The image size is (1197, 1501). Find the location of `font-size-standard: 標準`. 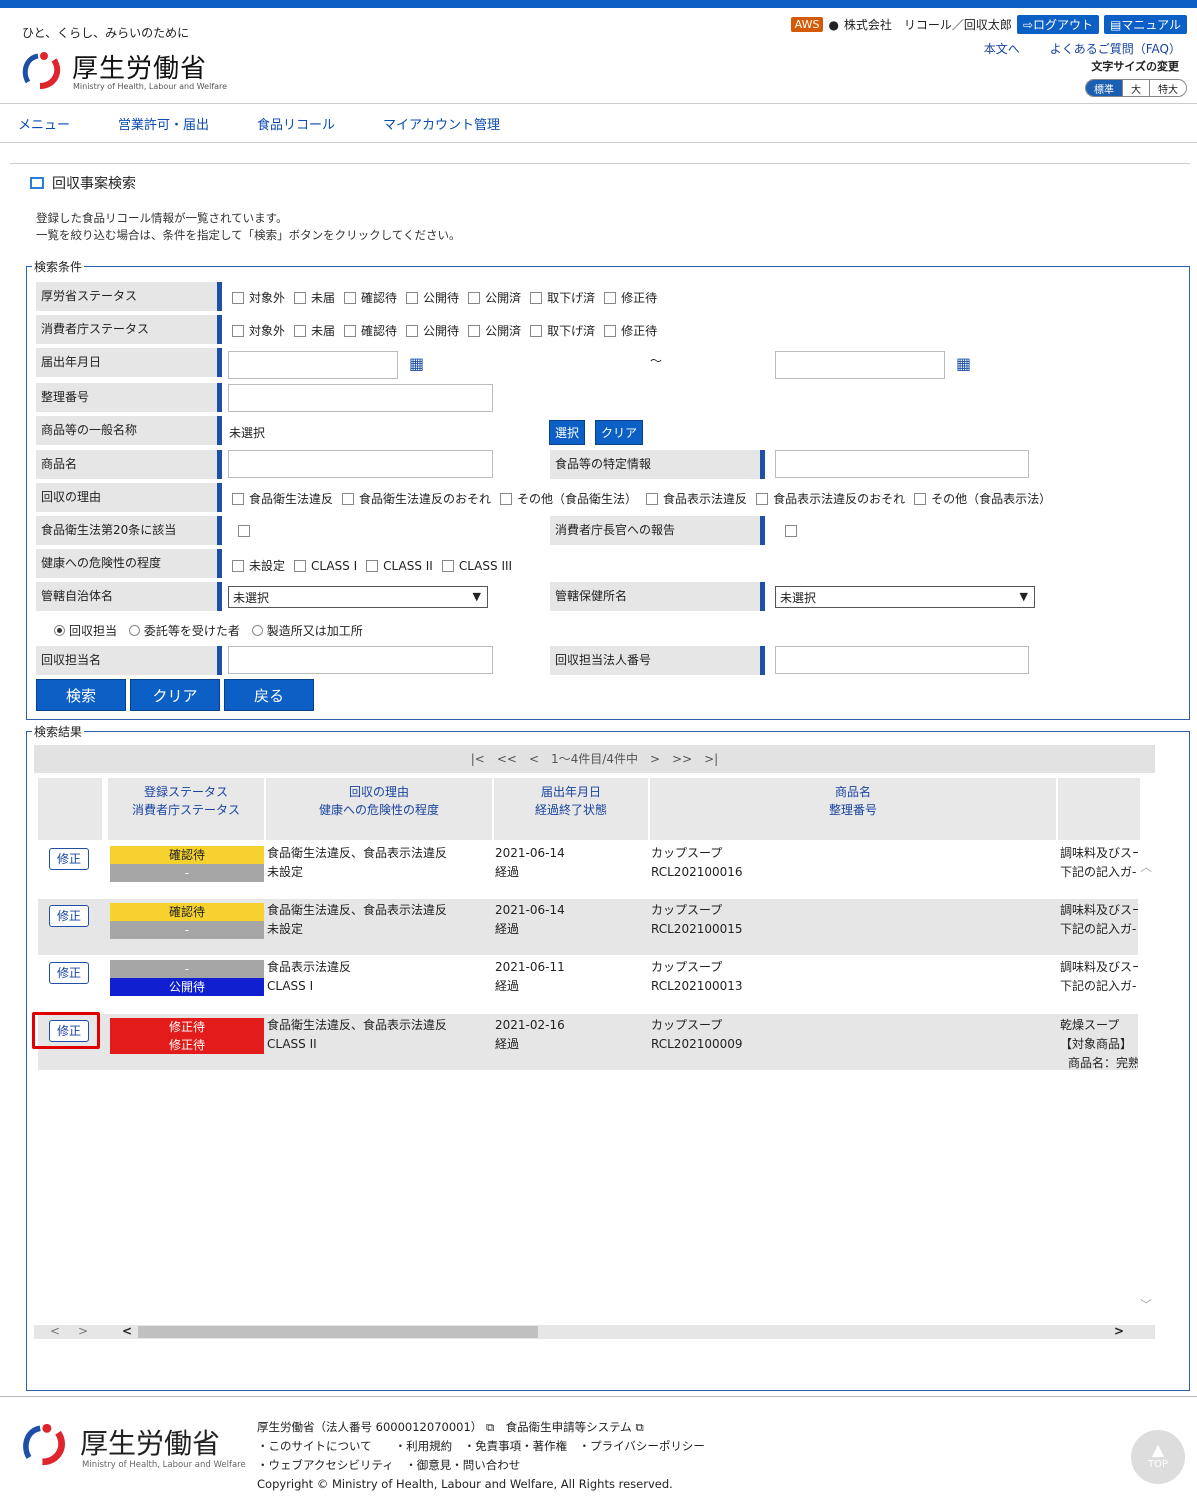

font-size-standard: 標準 is located at coordinates (1104, 88).